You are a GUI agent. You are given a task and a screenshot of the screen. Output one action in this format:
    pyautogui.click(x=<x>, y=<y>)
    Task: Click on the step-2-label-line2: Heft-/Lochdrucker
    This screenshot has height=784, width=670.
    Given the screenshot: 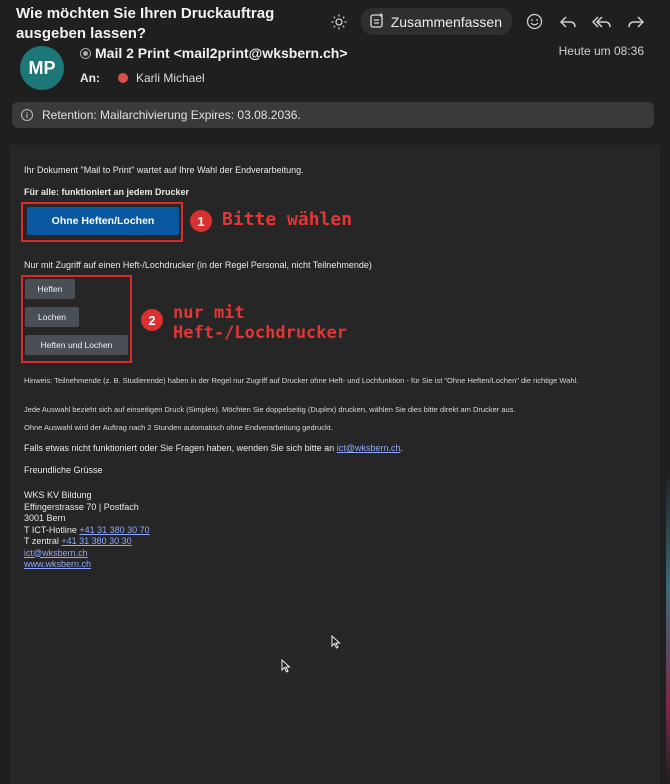 What is the action you would take?
    pyautogui.click(x=260, y=333)
    